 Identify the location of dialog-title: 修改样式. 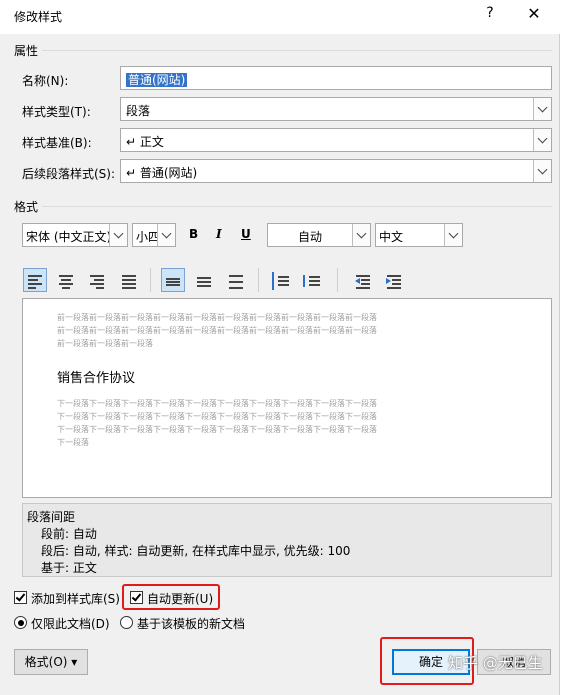
(38, 17).